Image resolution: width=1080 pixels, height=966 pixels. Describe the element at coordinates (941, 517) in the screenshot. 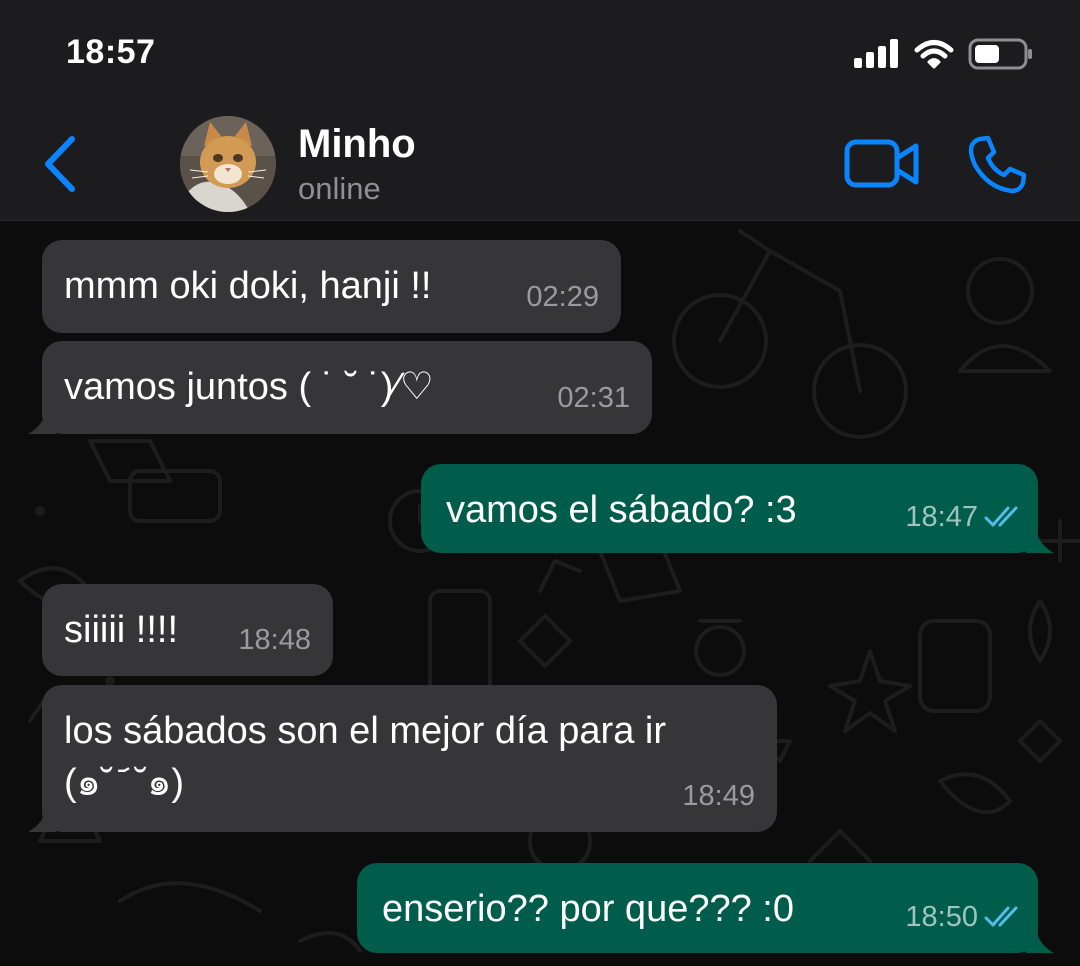

I see `message-time: 18:47` at that location.